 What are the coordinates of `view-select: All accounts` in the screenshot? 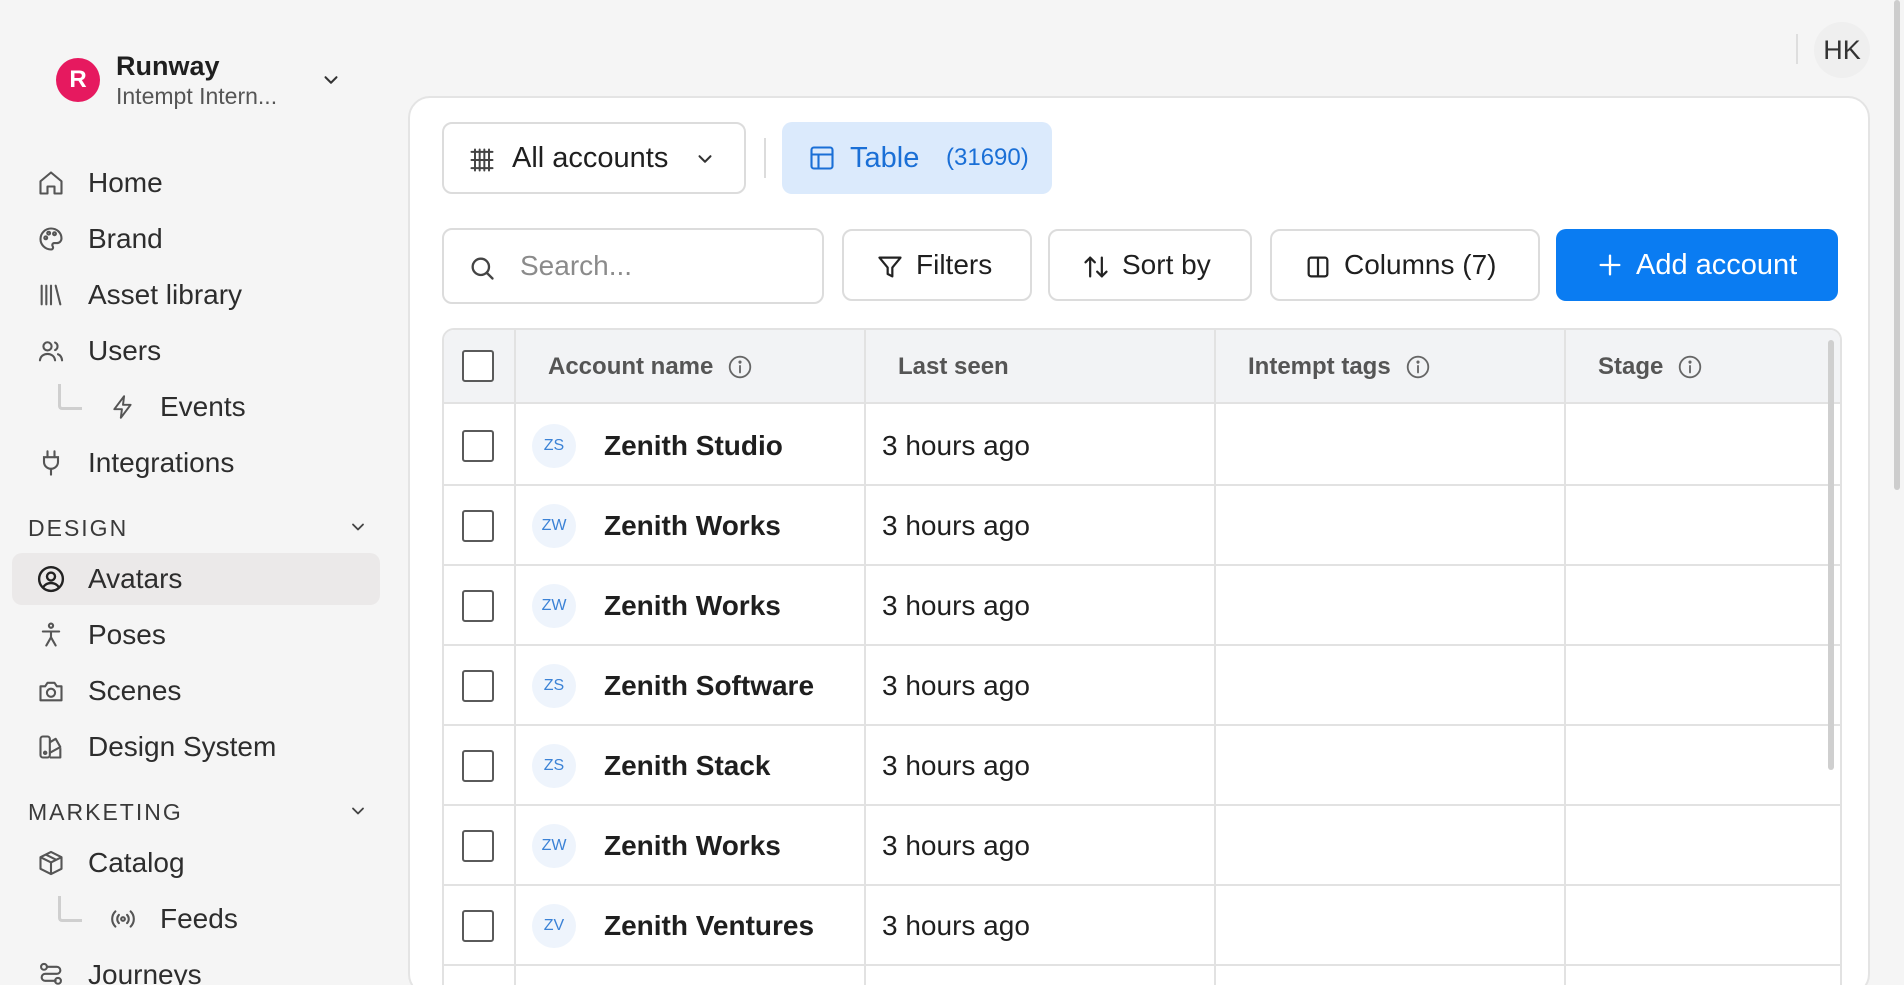 It's located at (594, 158).